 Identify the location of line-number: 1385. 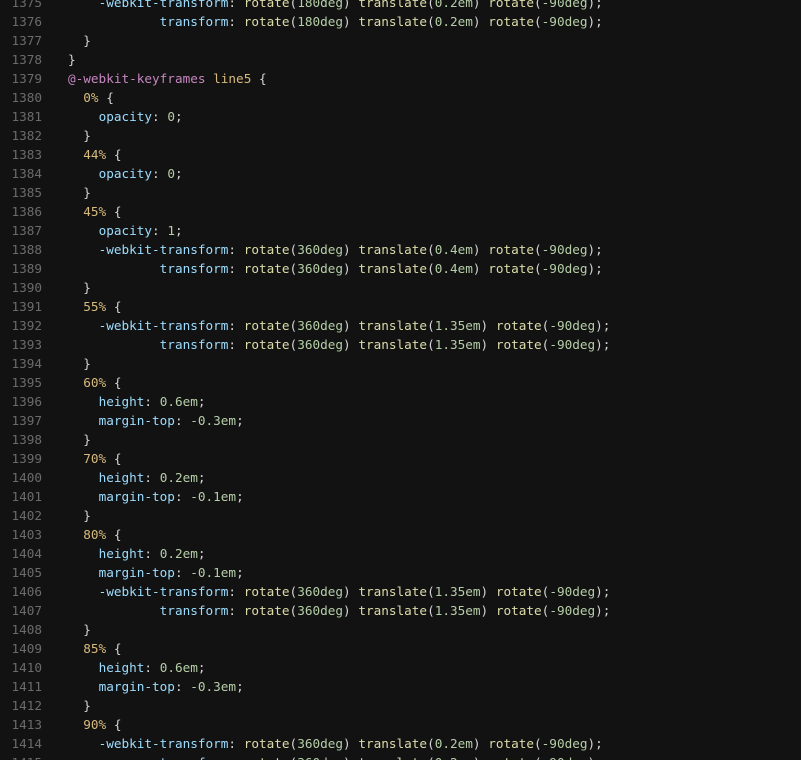
(26, 192).